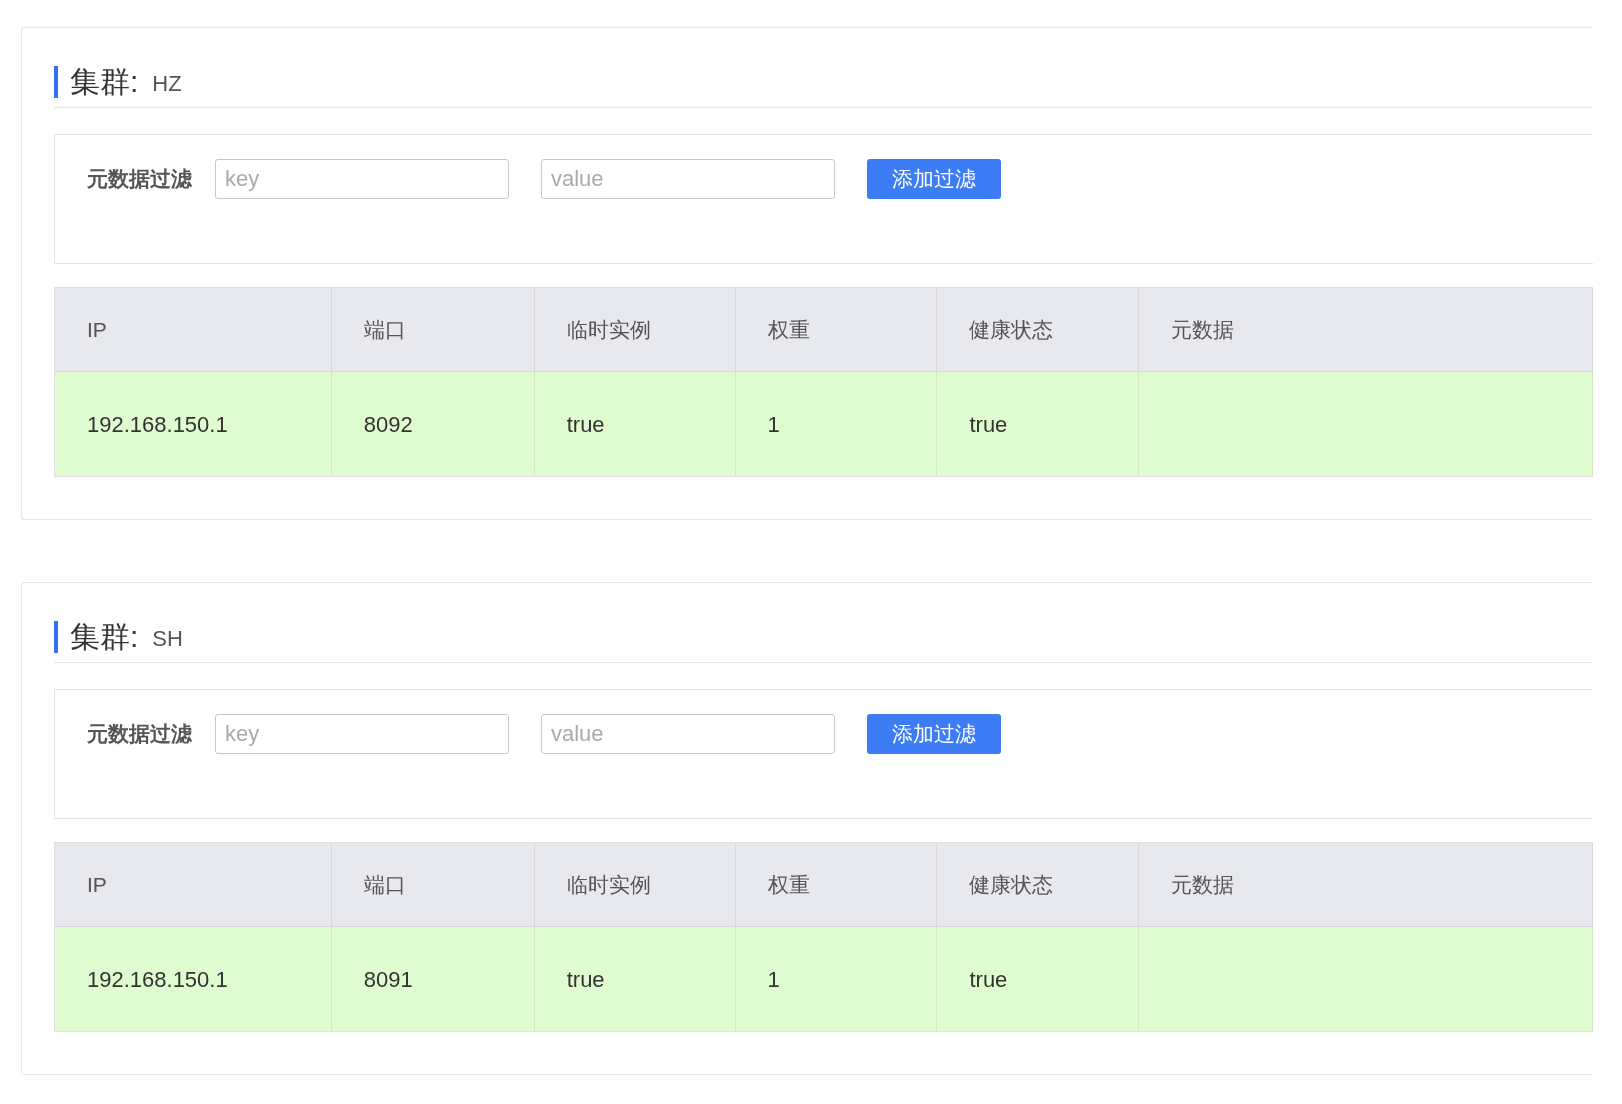 The width and height of the screenshot is (1622, 1104). What do you see at coordinates (388, 424) in the screenshot?
I see `table-cell-text: 8092` at bounding box center [388, 424].